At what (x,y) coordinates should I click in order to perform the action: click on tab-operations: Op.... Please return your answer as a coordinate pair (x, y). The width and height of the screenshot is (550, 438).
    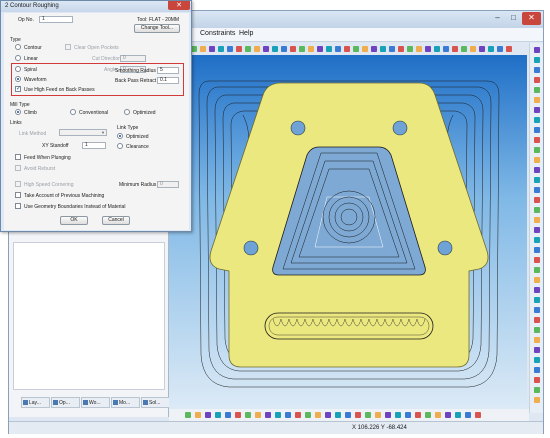
    Looking at the image, I should click on (65, 402).